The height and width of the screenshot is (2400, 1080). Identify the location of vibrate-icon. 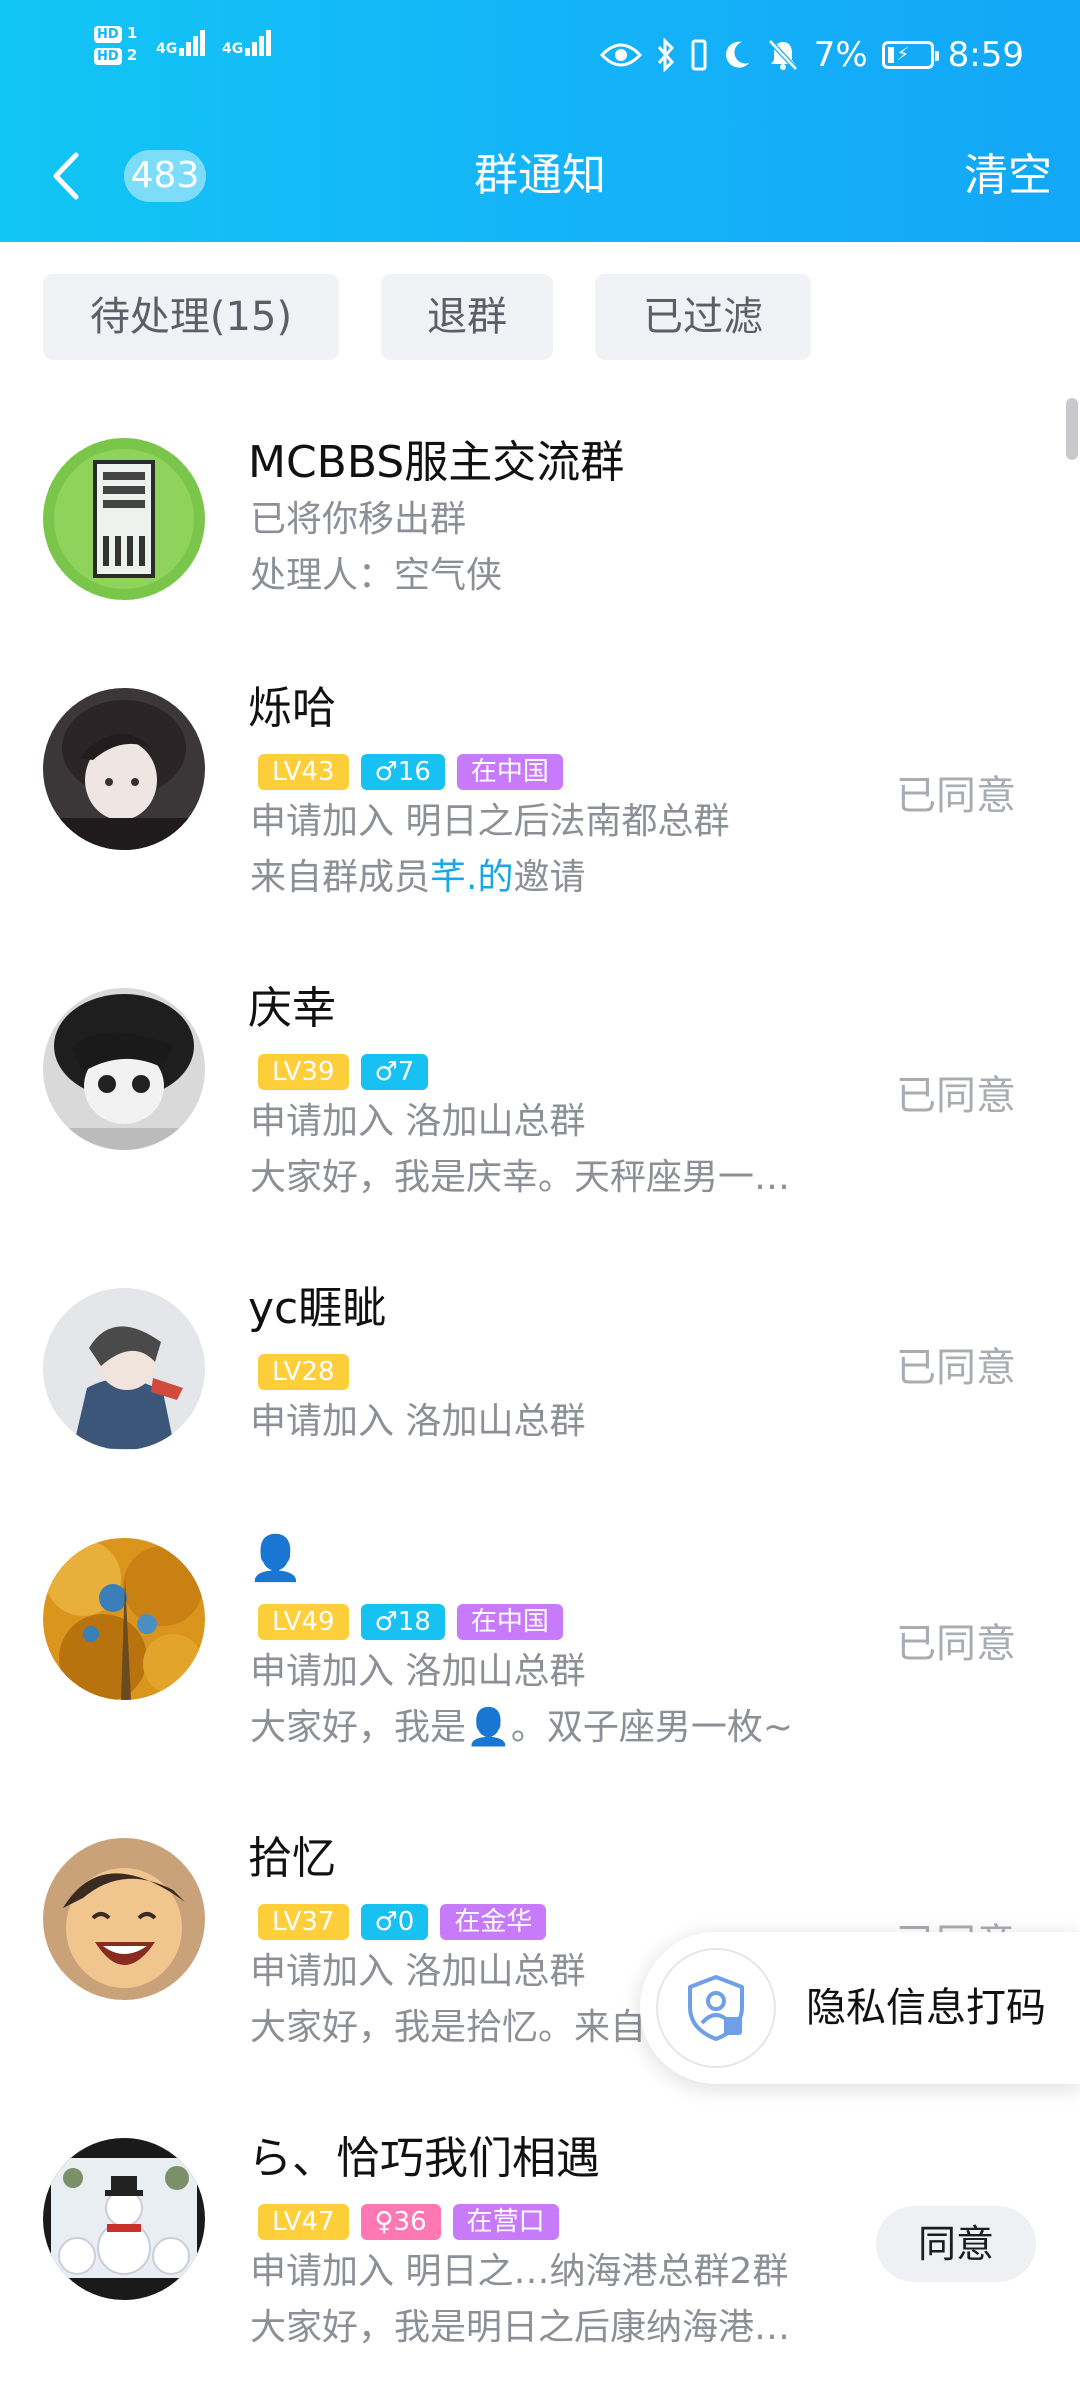
(699, 55).